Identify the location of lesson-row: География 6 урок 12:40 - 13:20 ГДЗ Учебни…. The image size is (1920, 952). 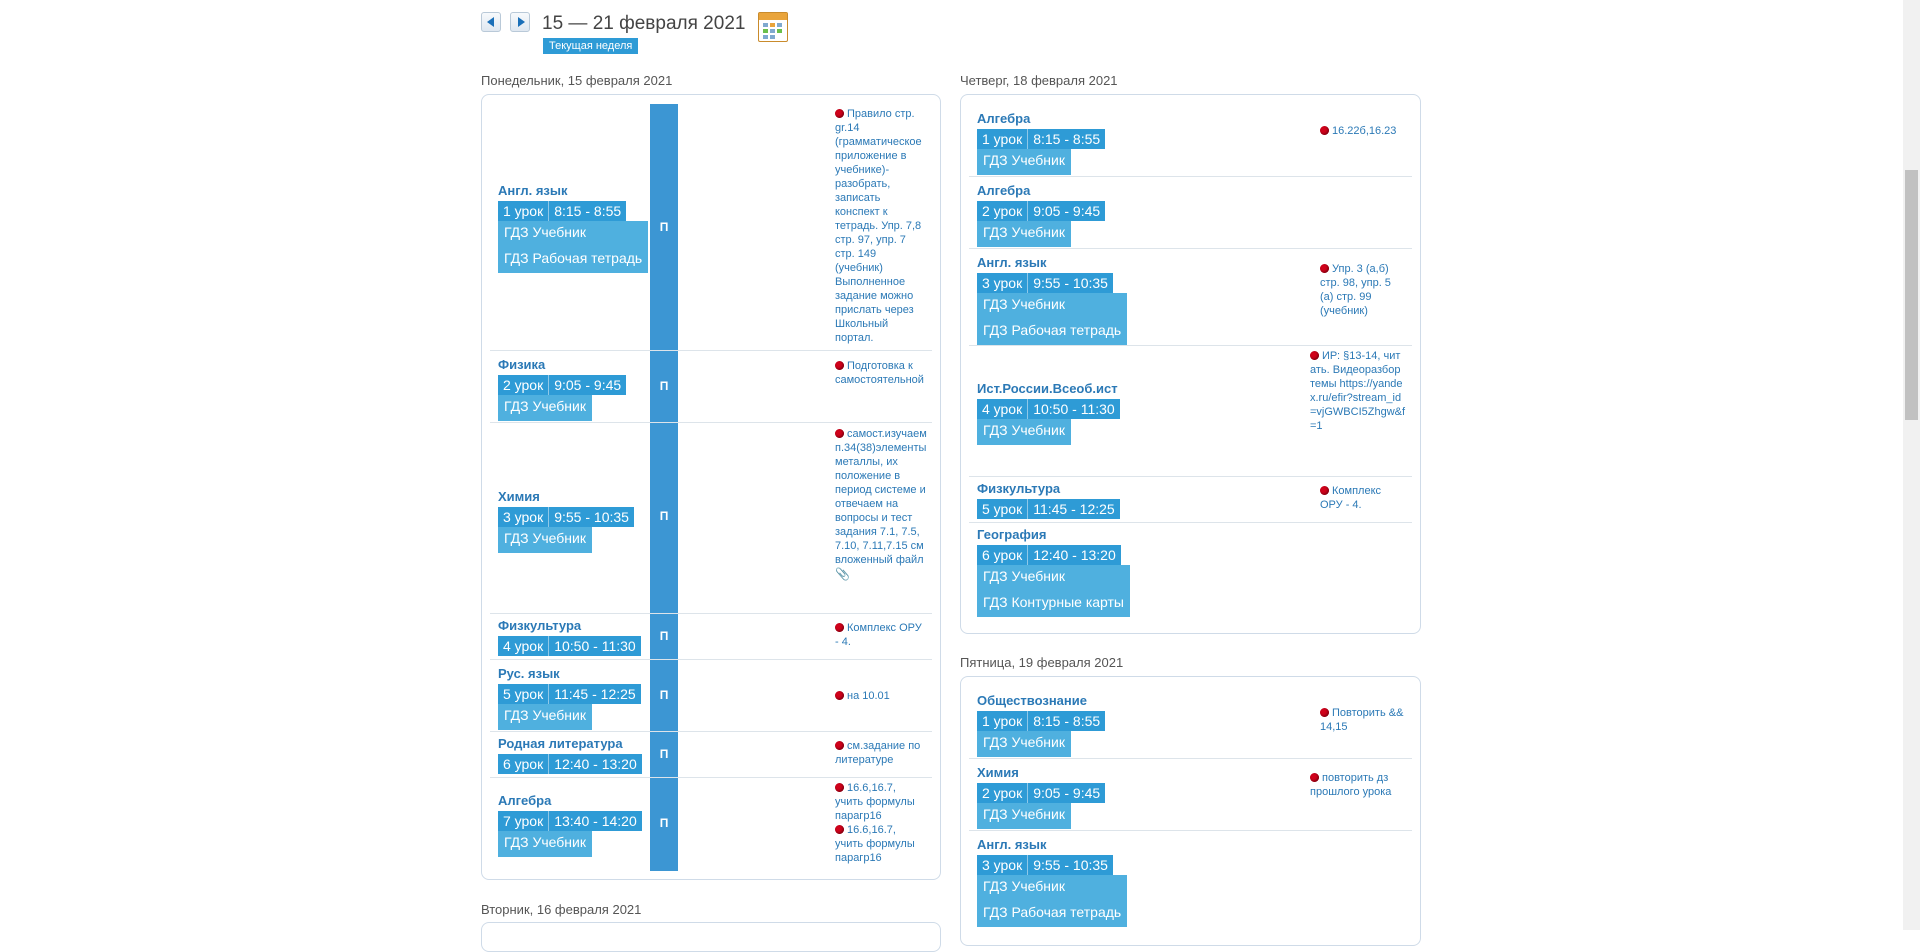
(1190, 573).